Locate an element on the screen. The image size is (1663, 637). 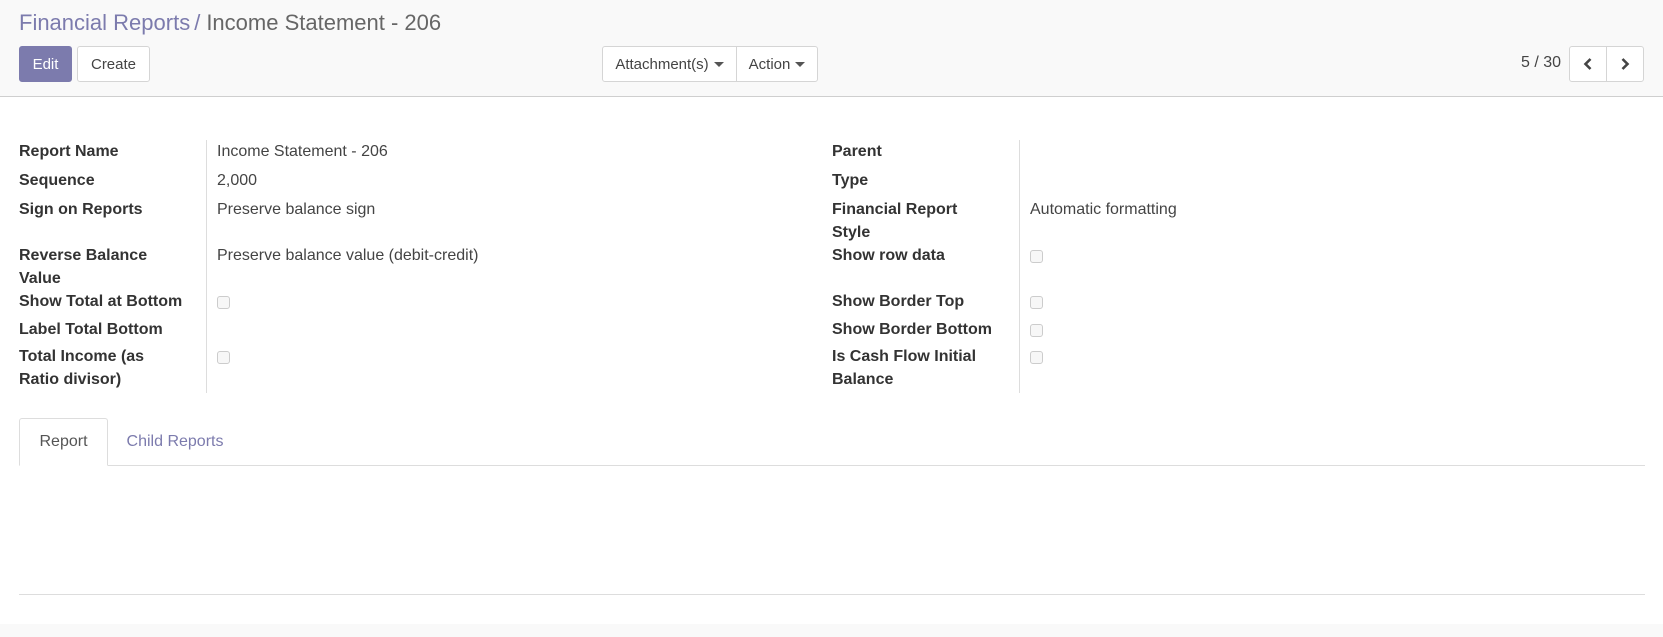
chevron-right-icon is located at coordinates (1625, 64).